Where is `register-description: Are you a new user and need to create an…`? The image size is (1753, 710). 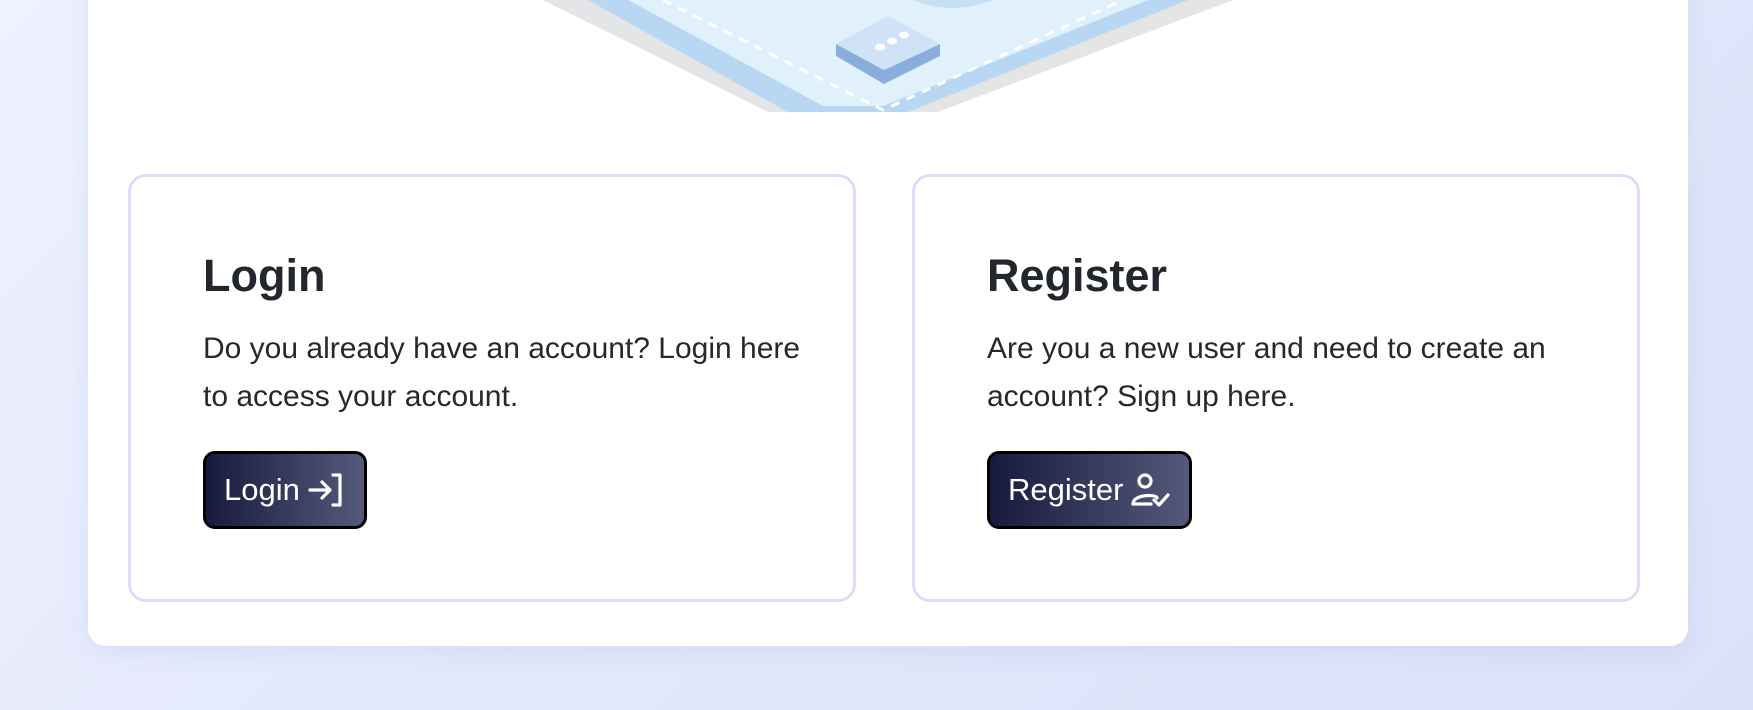 register-description: Are you a new user and need to create an… is located at coordinates (1266, 372).